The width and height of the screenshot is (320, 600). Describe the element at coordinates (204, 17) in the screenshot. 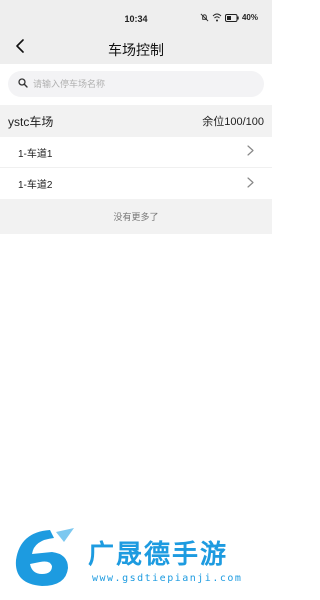

I see `mute-icon` at that location.